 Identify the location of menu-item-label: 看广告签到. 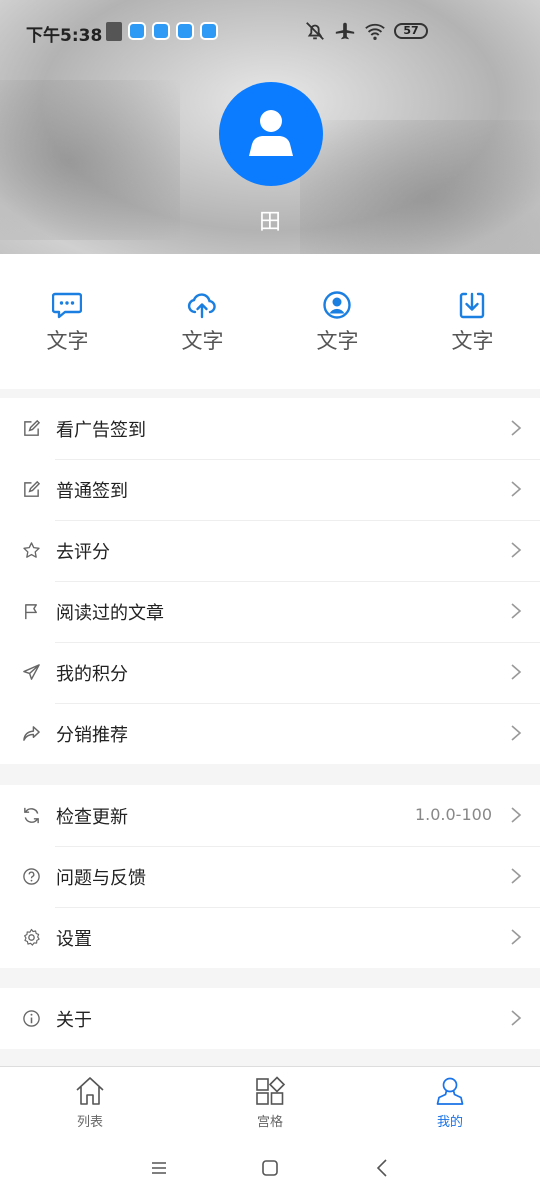
(101, 430).